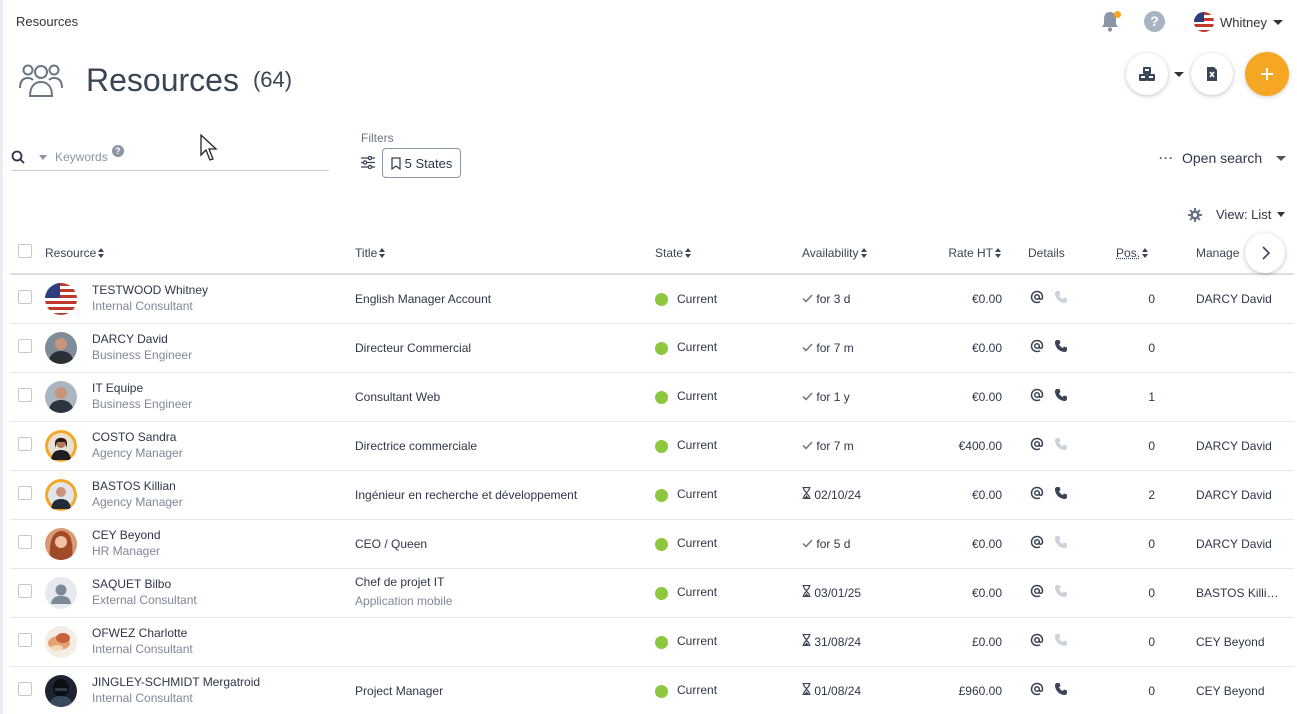  I want to click on select-all-checkbox, so click(25, 251).